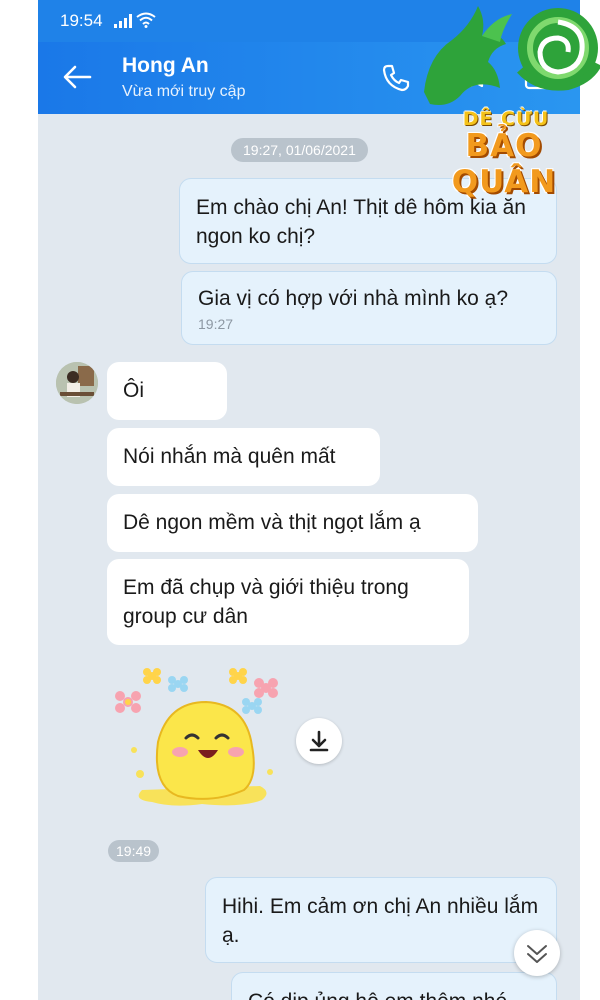  I want to click on message-time: 19:27, so click(216, 324).